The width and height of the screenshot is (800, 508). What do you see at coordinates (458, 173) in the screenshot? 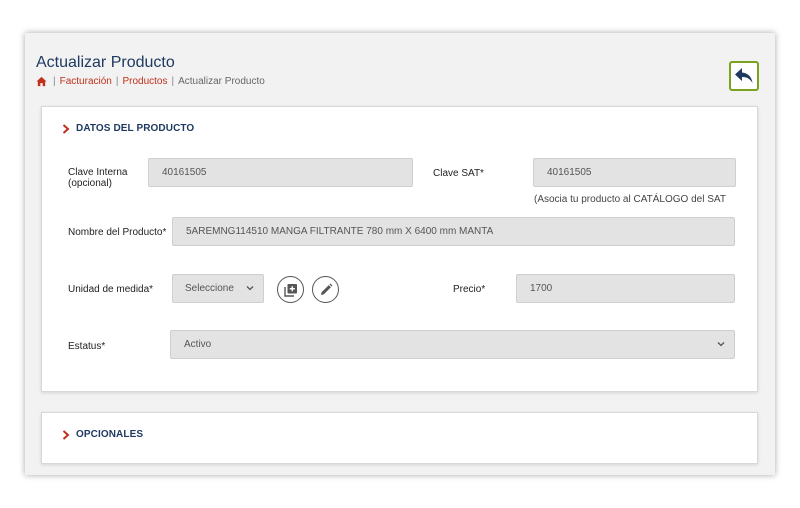
I see `clave-sat-label: Clave SAT*` at bounding box center [458, 173].